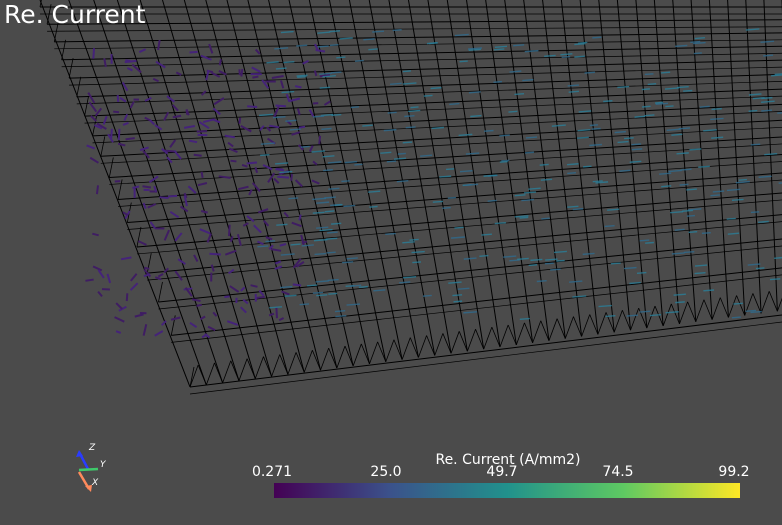  Describe the element at coordinates (75, 14) in the screenshot. I see `viewer-title: Re. Current` at that location.